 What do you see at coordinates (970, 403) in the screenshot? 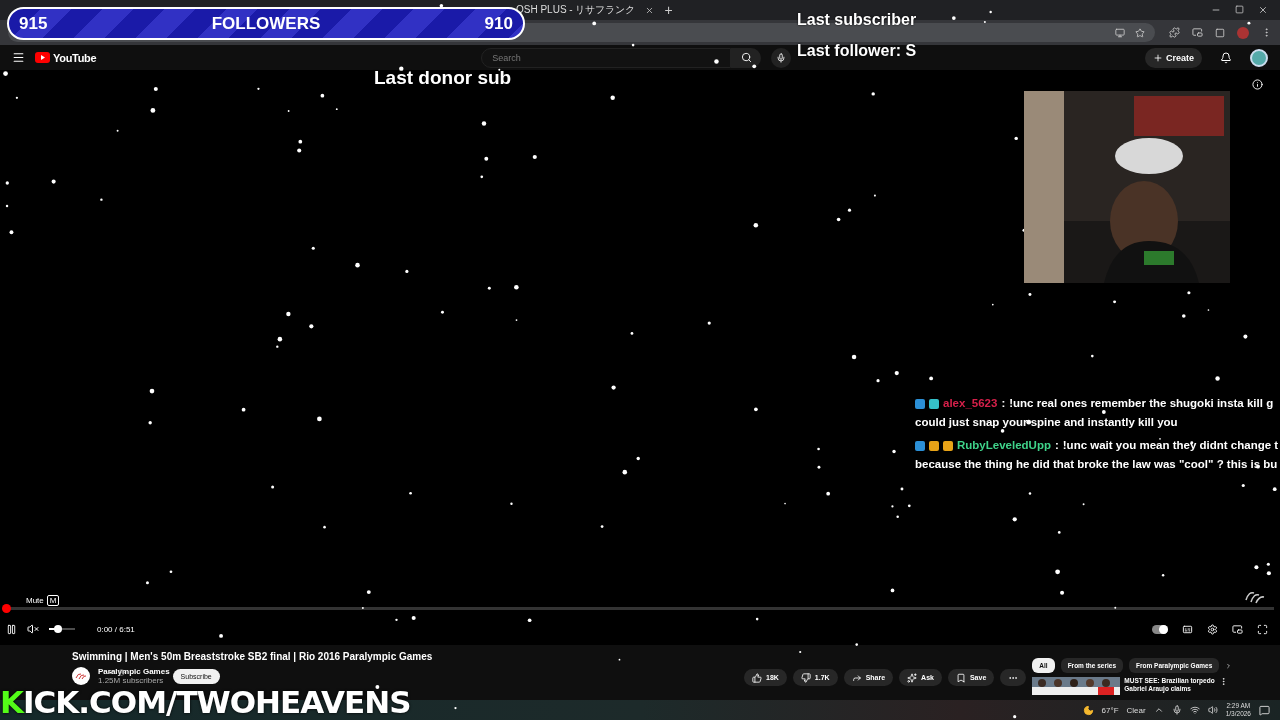
I see `chat-username: alex_5623` at bounding box center [970, 403].